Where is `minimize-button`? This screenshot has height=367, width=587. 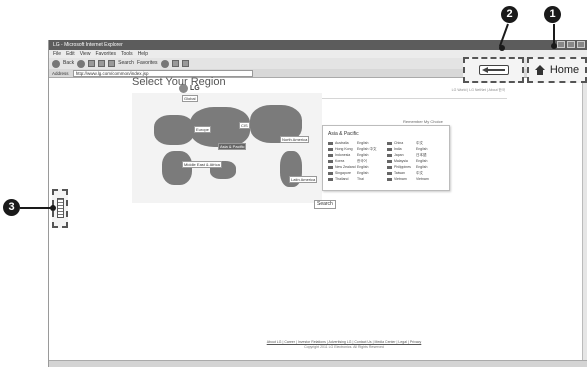 minimize-button is located at coordinates (561, 44).